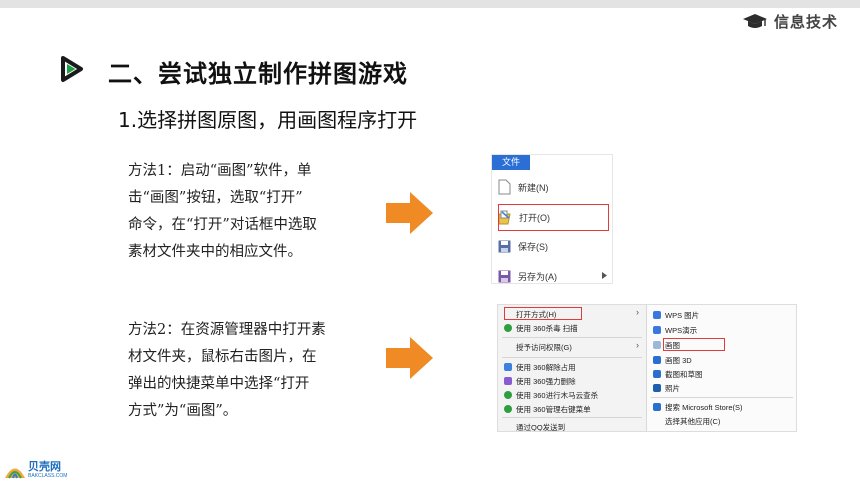  What do you see at coordinates (546, 367) in the screenshot?
I see `menu-item-360-unlock-label: 使用 360解除占用` at bounding box center [546, 367].